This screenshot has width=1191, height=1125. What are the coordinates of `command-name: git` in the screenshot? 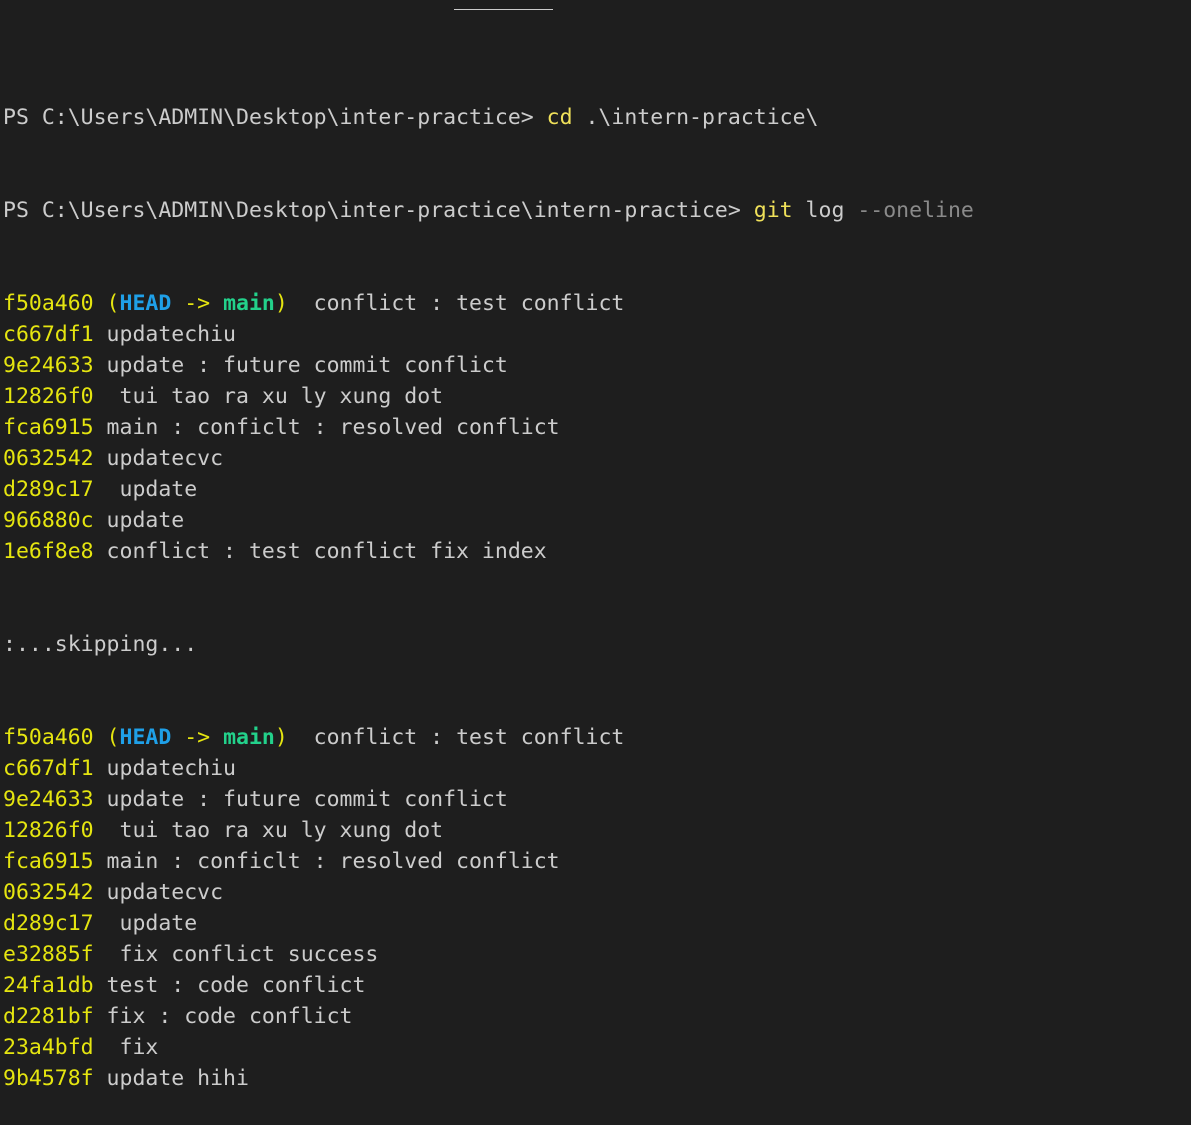 It's located at (773, 210).